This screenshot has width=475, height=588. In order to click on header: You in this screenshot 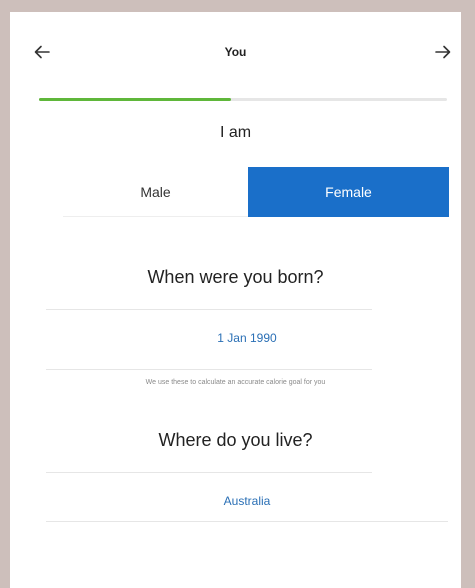, I will do `click(235, 49)`.